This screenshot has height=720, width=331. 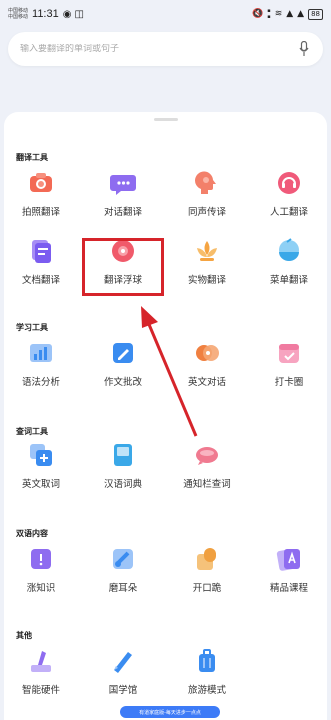 I want to click on tool-label: 对话翻译, so click(x=122, y=212).